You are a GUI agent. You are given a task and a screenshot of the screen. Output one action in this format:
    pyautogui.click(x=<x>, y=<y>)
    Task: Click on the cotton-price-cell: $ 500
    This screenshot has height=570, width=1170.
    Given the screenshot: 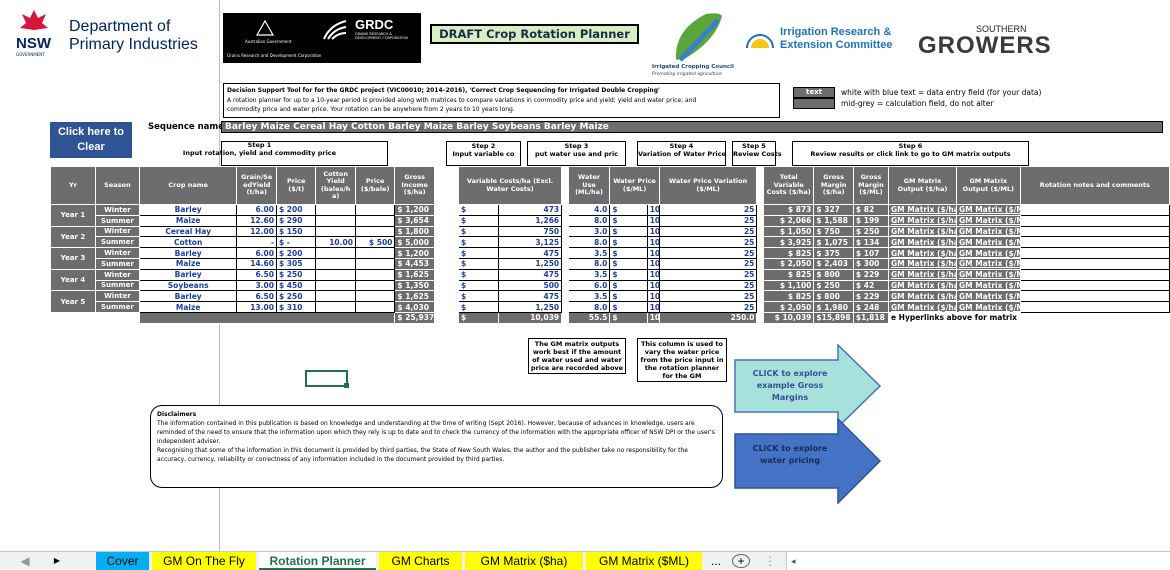 What is the action you would take?
    pyautogui.click(x=375, y=242)
    